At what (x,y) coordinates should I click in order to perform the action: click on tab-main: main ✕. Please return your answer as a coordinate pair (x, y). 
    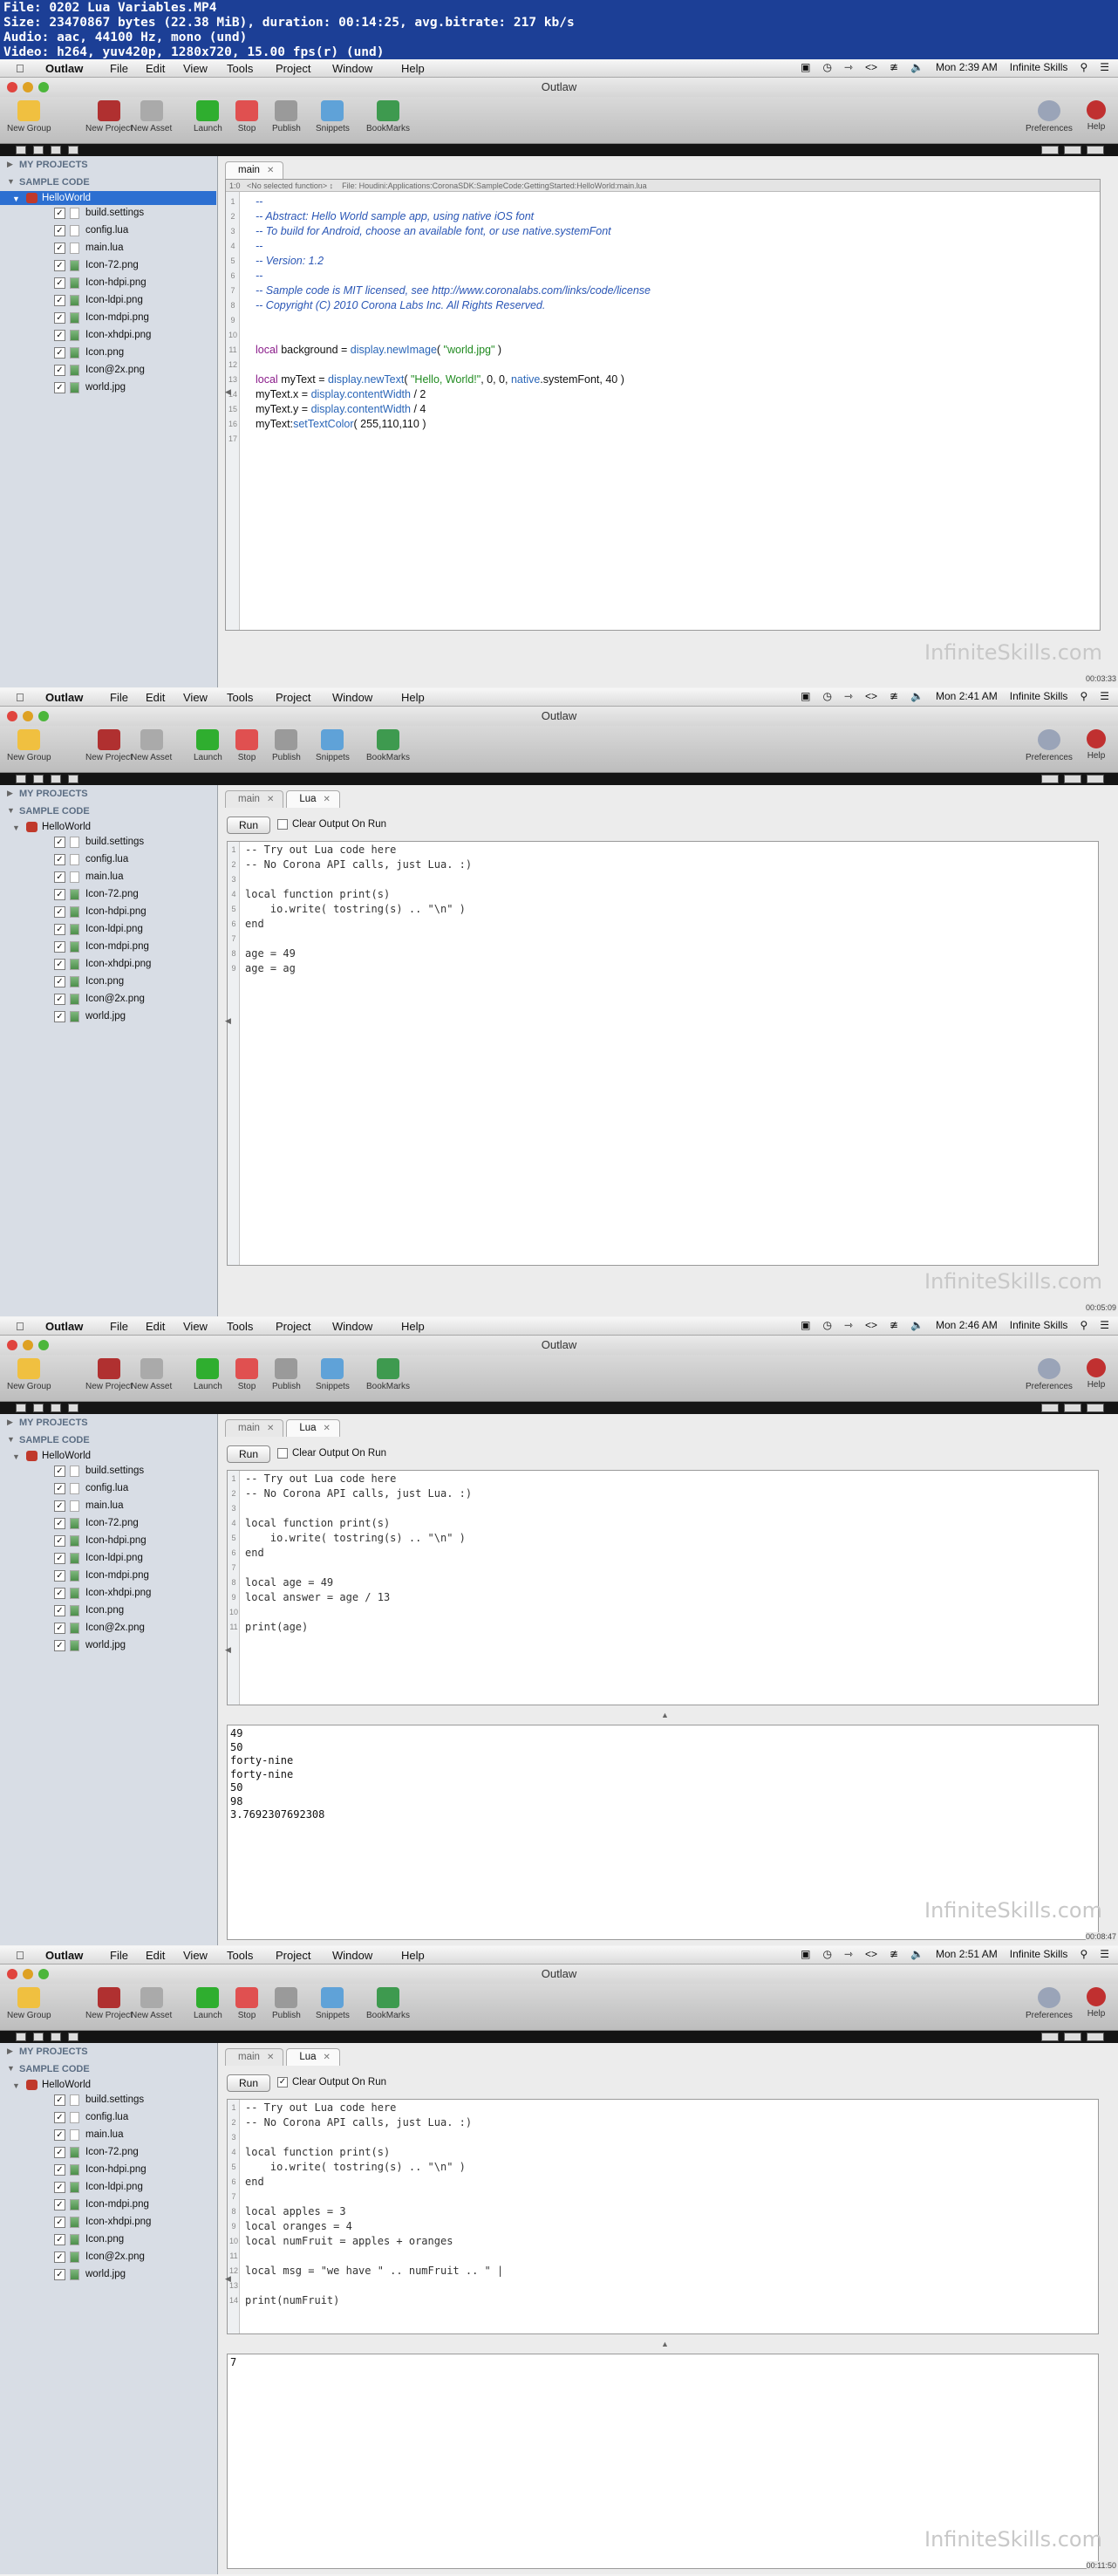
    Looking at the image, I should click on (254, 1428).